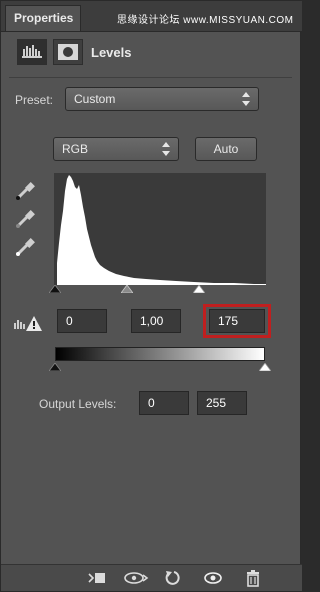  I want to click on auto-button: Auto, so click(226, 149).